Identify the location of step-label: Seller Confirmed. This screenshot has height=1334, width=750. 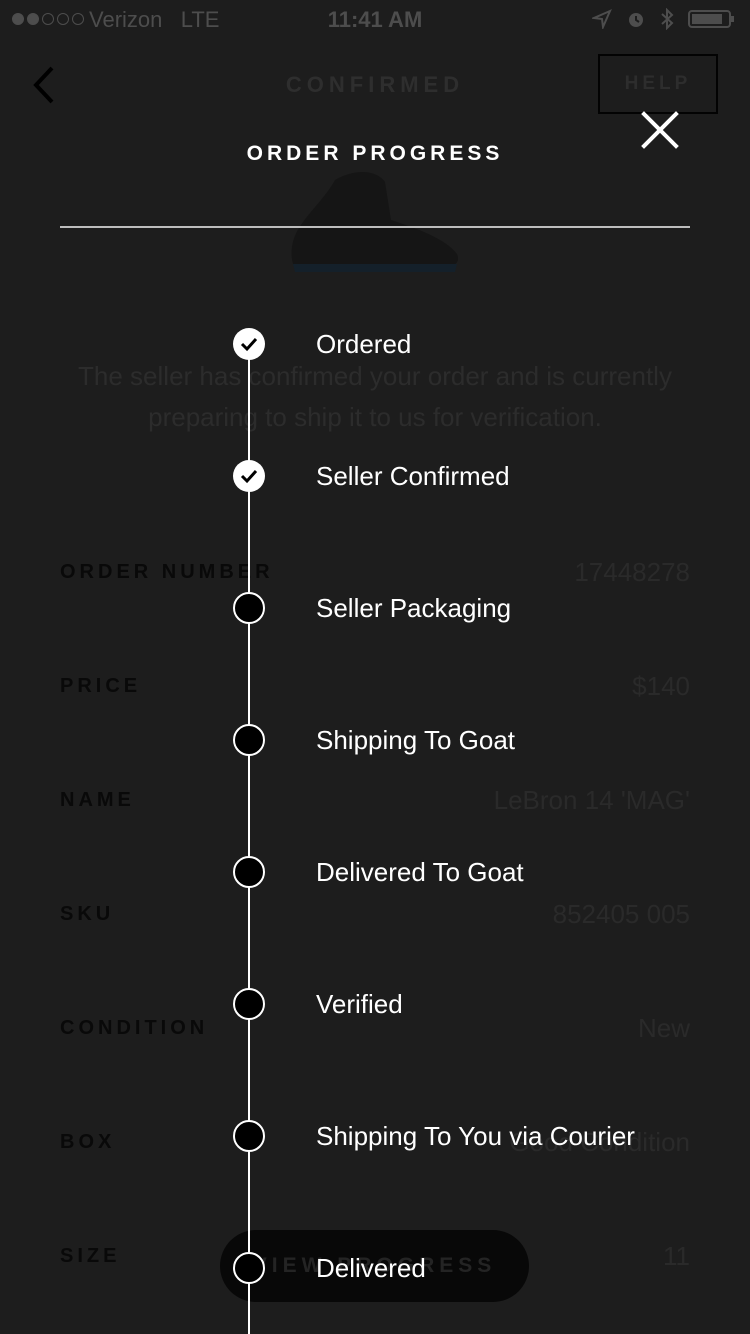
(413, 476).